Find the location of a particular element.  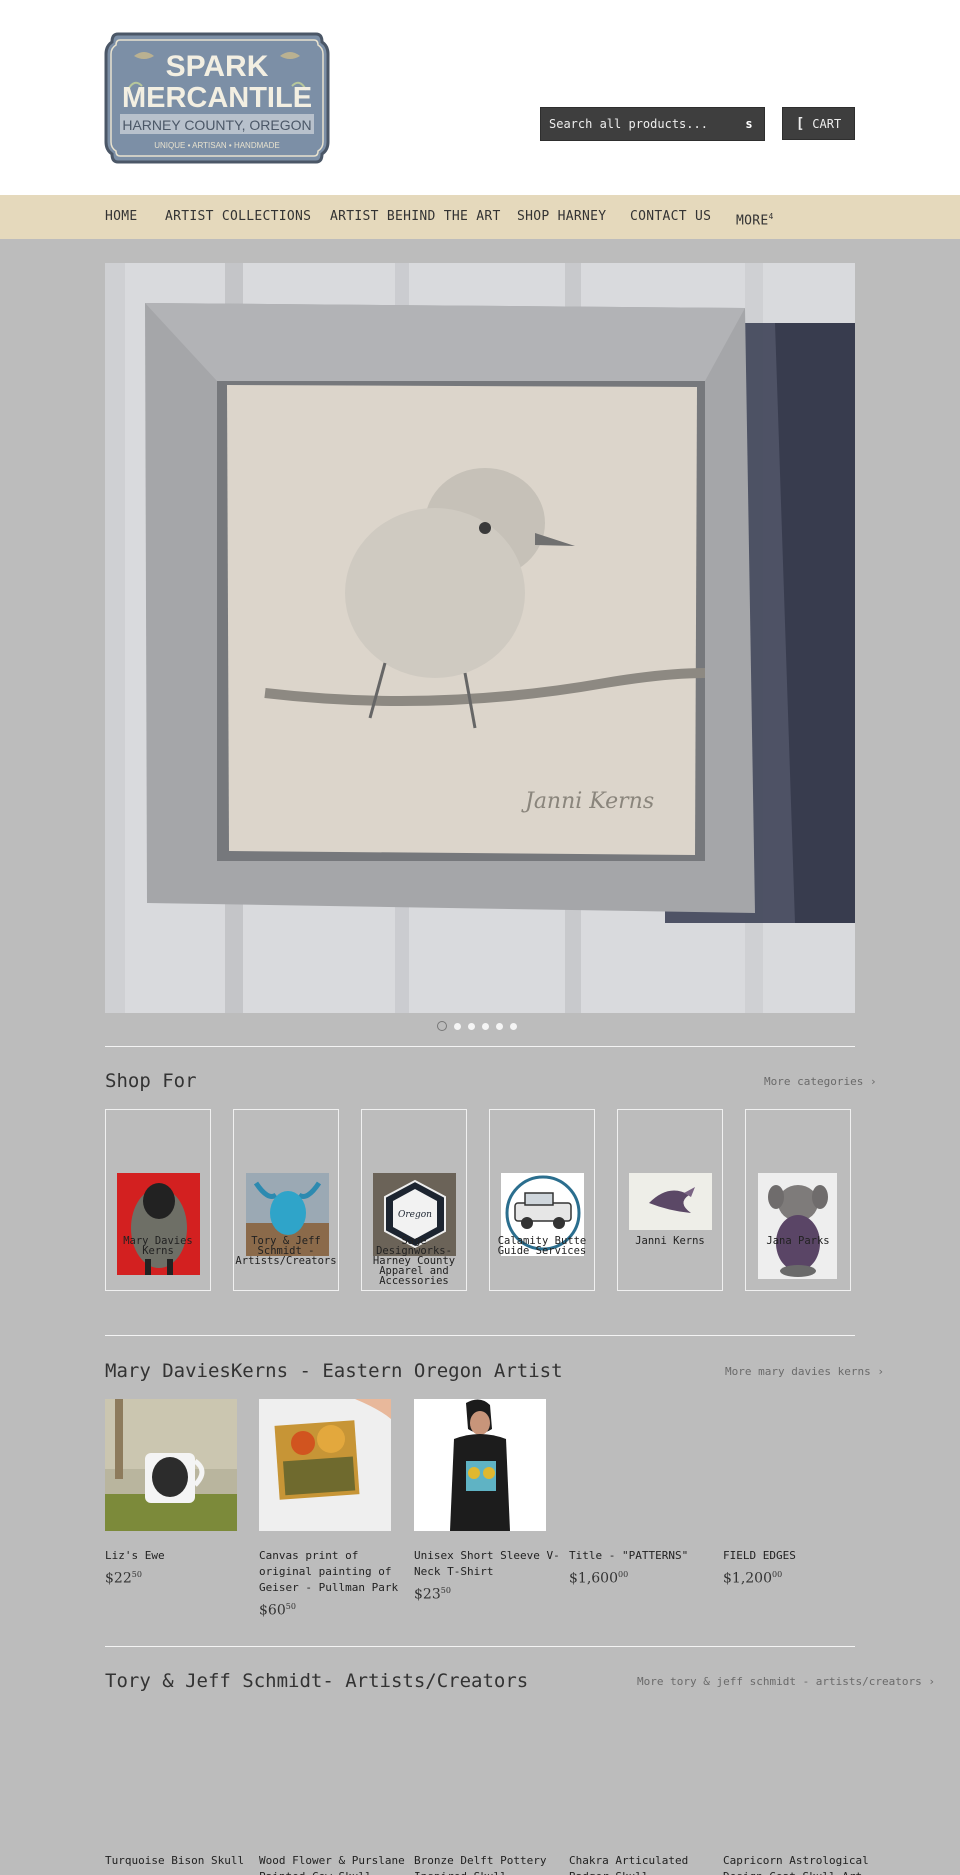

product-title: Unisex Short Sleeve V-Neck T-Shirt is located at coordinates (487, 1563).